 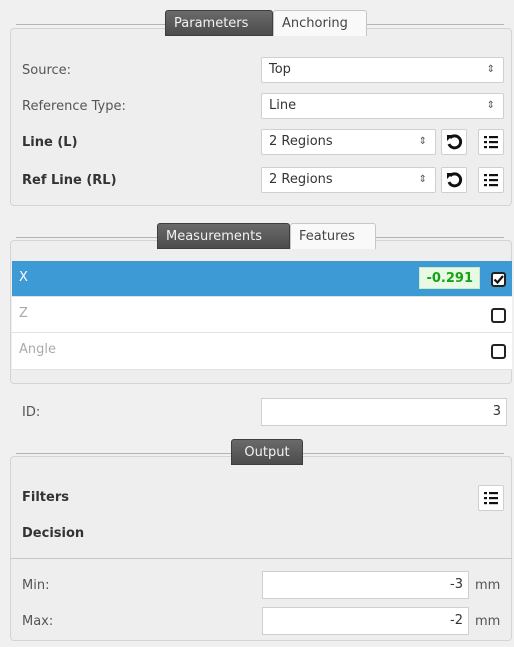 What do you see at coordinates (382, 106) in the screenshot?
I see `reference-type-select: Line ⇕` at bounding box center [382, 106].